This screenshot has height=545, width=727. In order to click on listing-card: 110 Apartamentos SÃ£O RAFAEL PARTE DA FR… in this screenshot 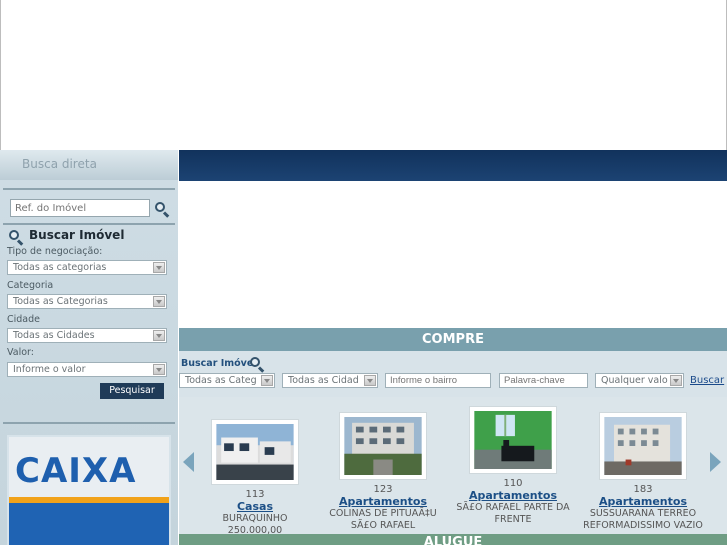, I will do `click(513, 466)`.